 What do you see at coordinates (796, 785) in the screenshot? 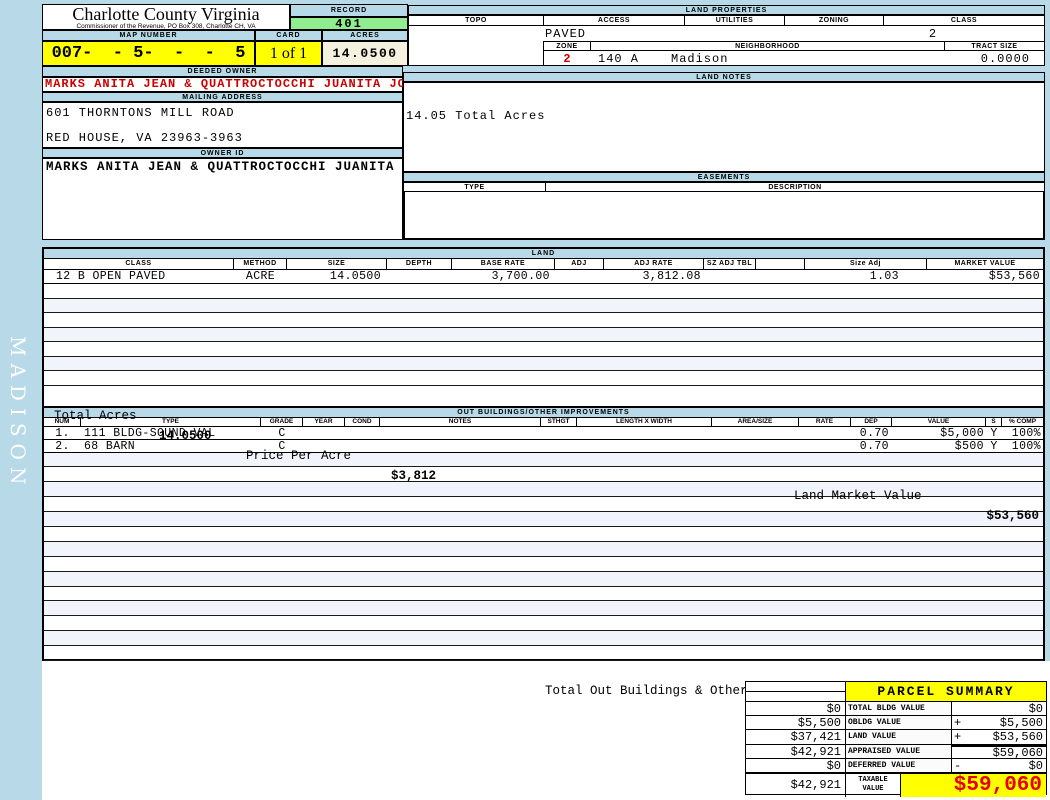
I see `taxable-prior: $42,921` at bounding box center [796, 785].